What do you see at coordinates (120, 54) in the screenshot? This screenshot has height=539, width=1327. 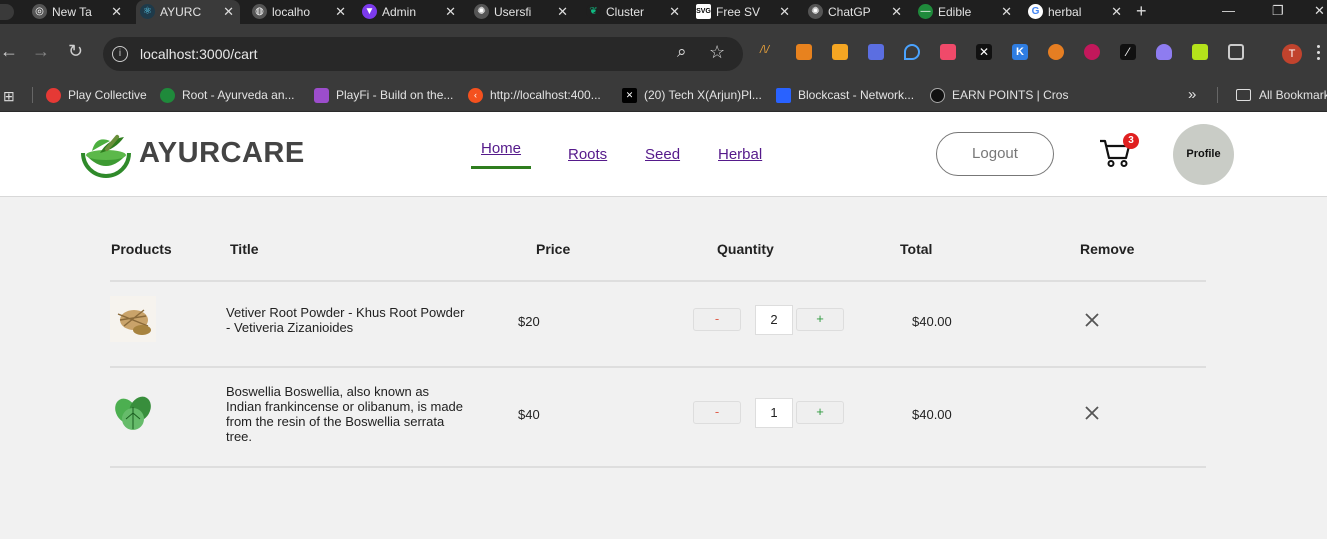 I see `site-info-icon: i` at bounding box center [120, 54].